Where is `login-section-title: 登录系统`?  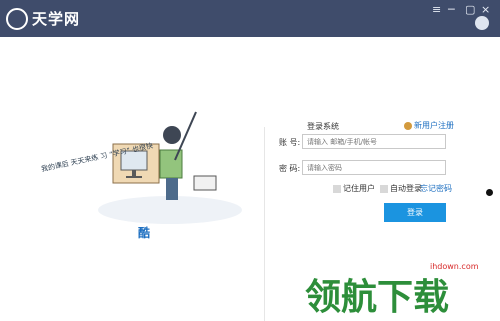
login-section-title: 登录系统 is located at coordinates (323, 126).